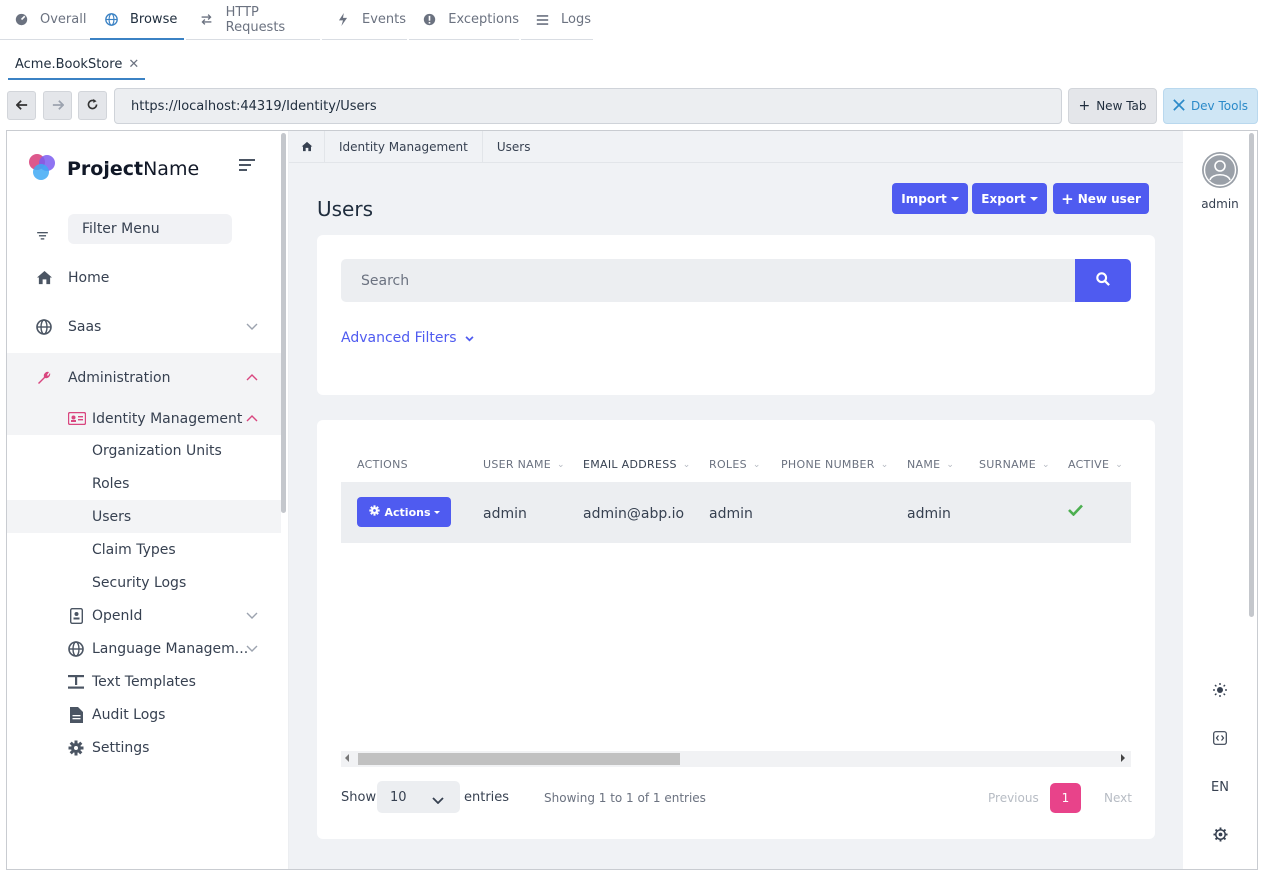  What do you see at coordinates (1220, 690) in the screenshot?
I see `sun-icon` at bounding box center [1220, 690].